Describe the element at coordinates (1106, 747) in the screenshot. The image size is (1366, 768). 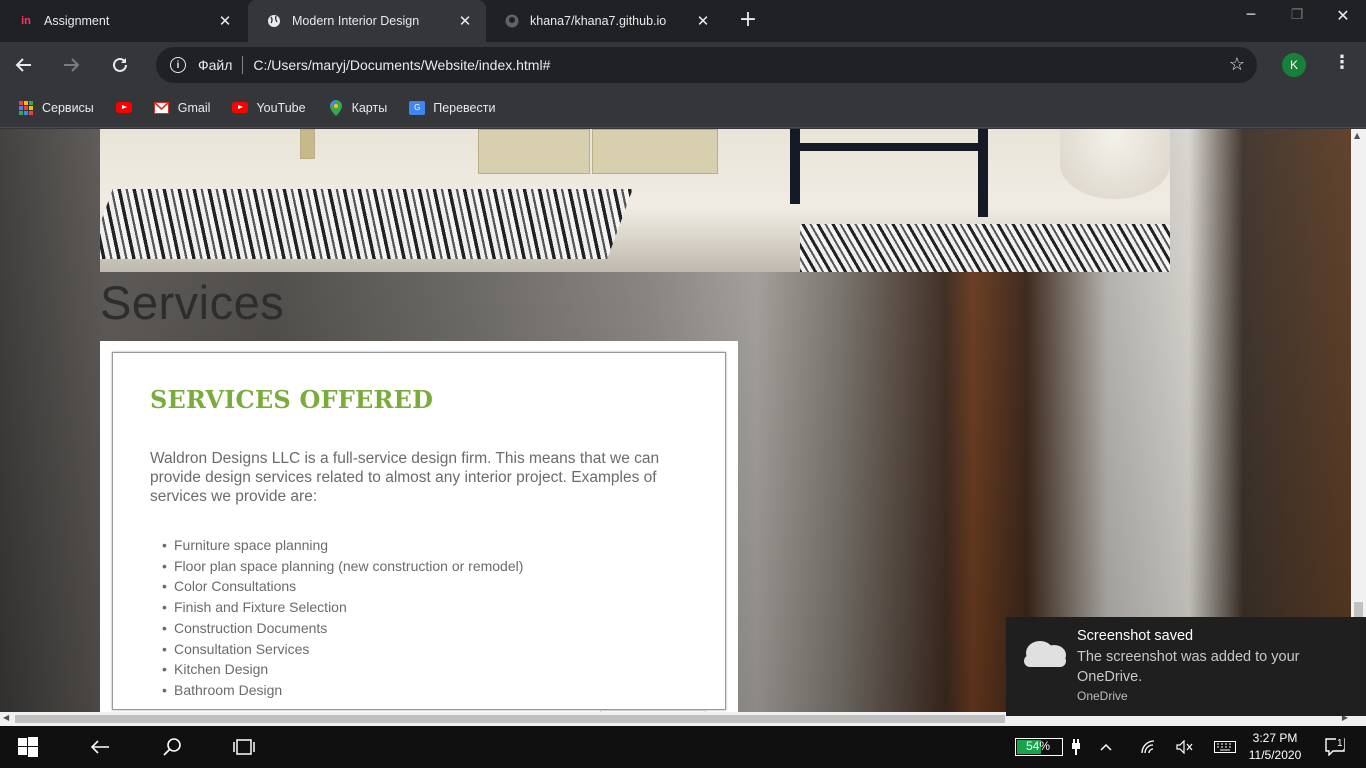
I see `chevron-up-icon` at that location.